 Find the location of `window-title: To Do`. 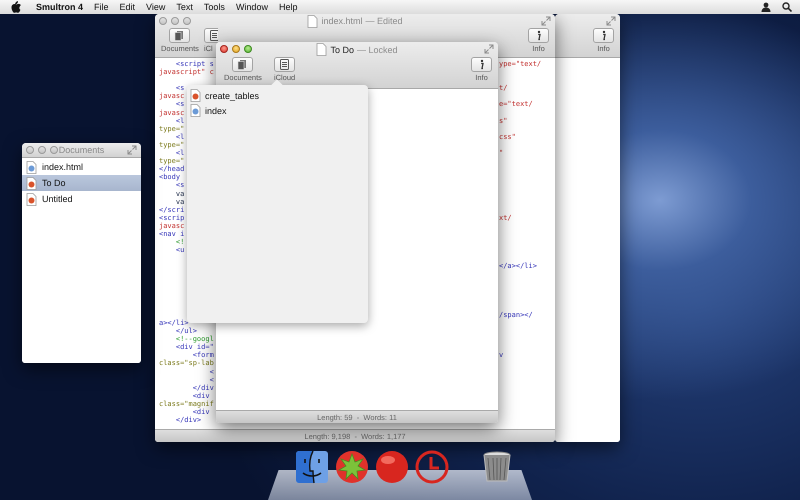

window-title: To Do is located at coordinates (342, 49).